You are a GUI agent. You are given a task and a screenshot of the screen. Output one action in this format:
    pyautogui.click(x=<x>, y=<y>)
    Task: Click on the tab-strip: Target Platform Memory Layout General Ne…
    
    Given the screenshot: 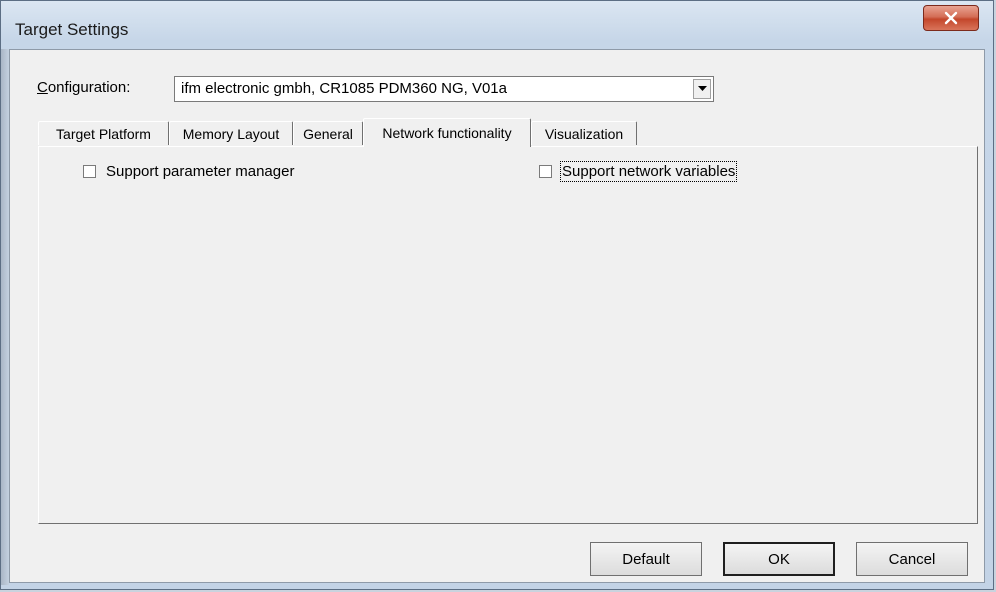 What is the action you would take?
    pyautogui.click(x=497, y=132)
    